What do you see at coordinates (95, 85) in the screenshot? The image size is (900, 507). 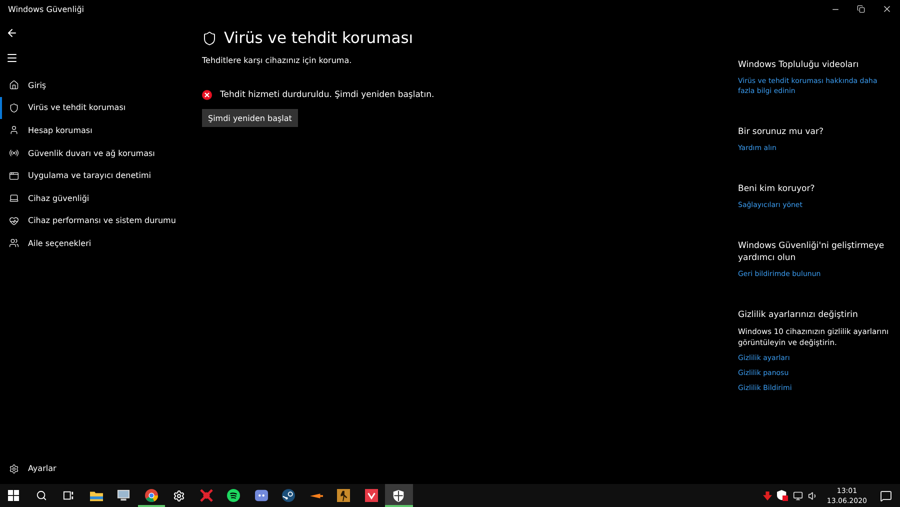 I see `nav-item: Giriş` at bounding box center [95, 85].